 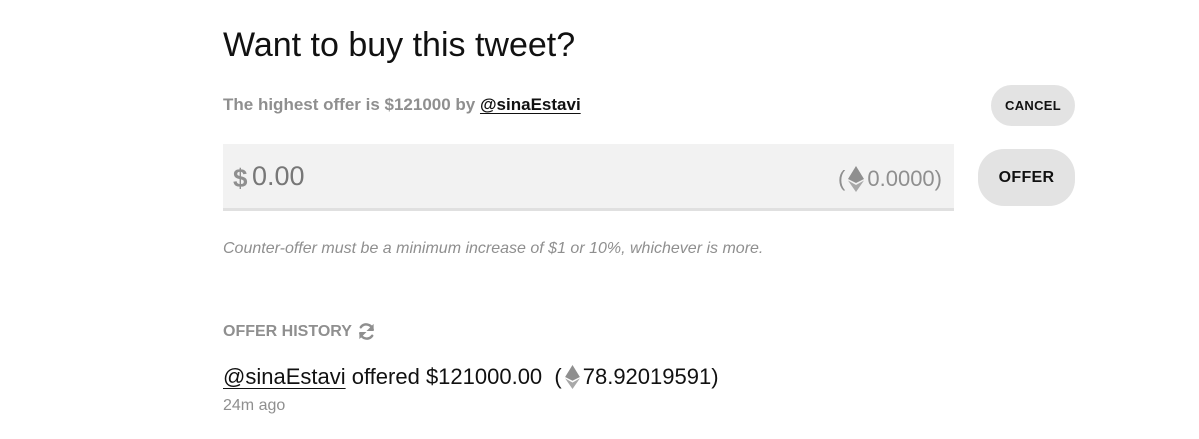 I want to click on offer-history-action: offered $121000.00, so click(x=447, y=376).